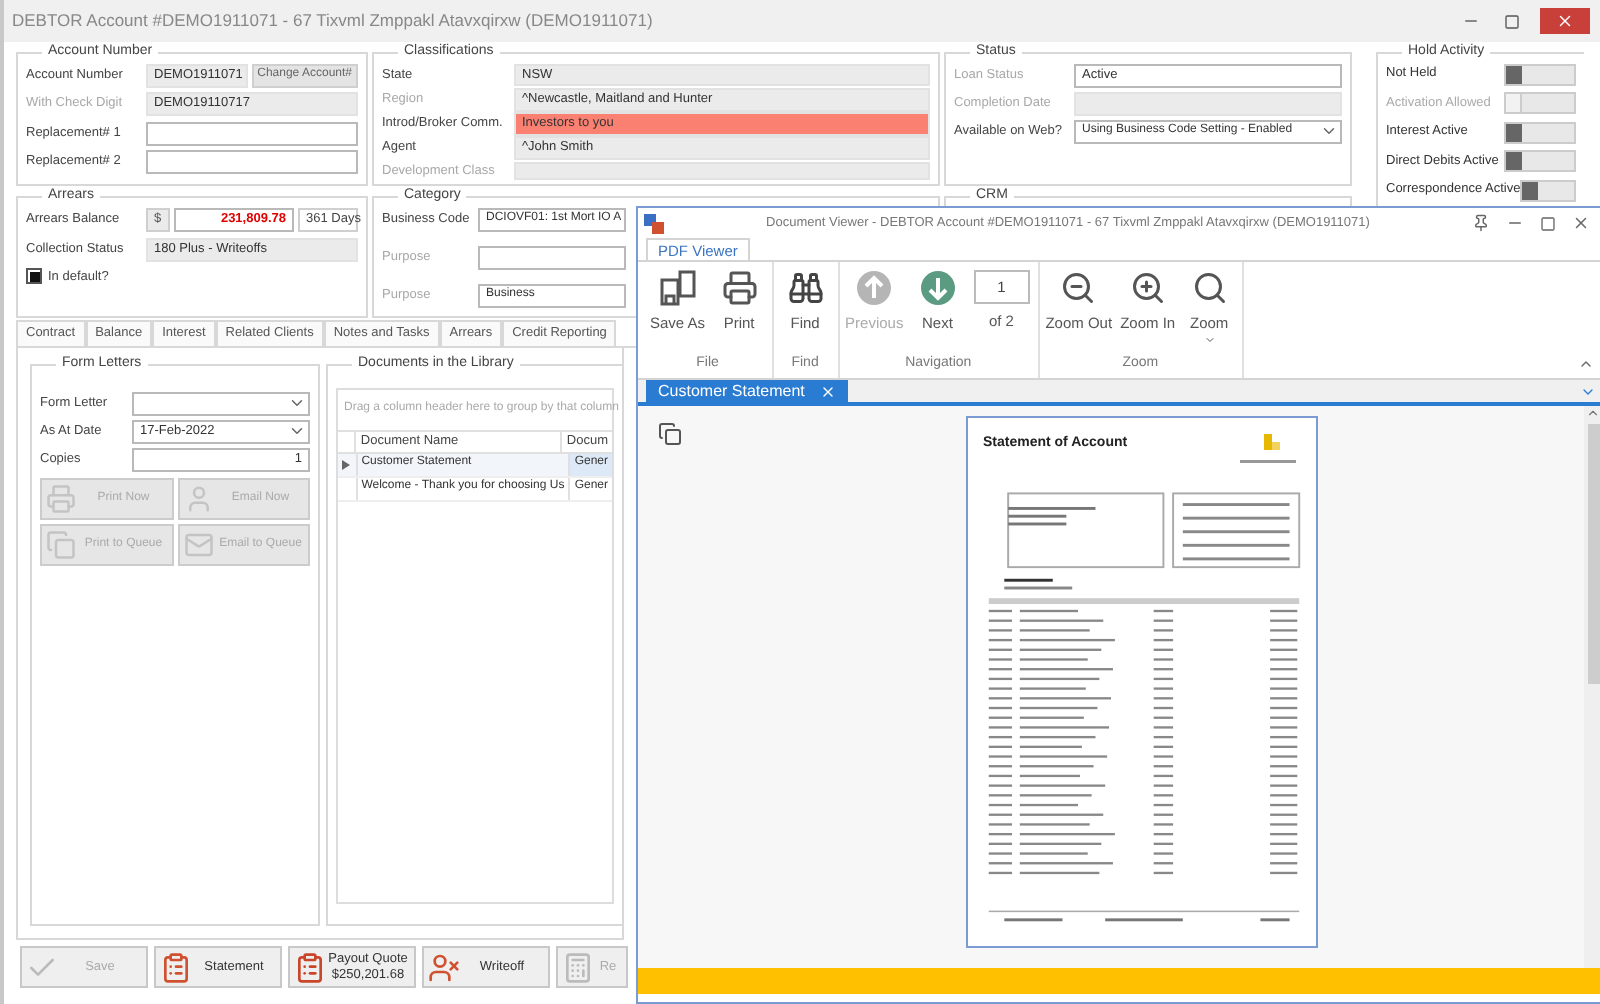 The width and height of the screenshot is (1600, 1004). What do you see at coordinates (1592, 687) in the screenshot?
I see `scrollbar` at bounding box center [1592, 687].